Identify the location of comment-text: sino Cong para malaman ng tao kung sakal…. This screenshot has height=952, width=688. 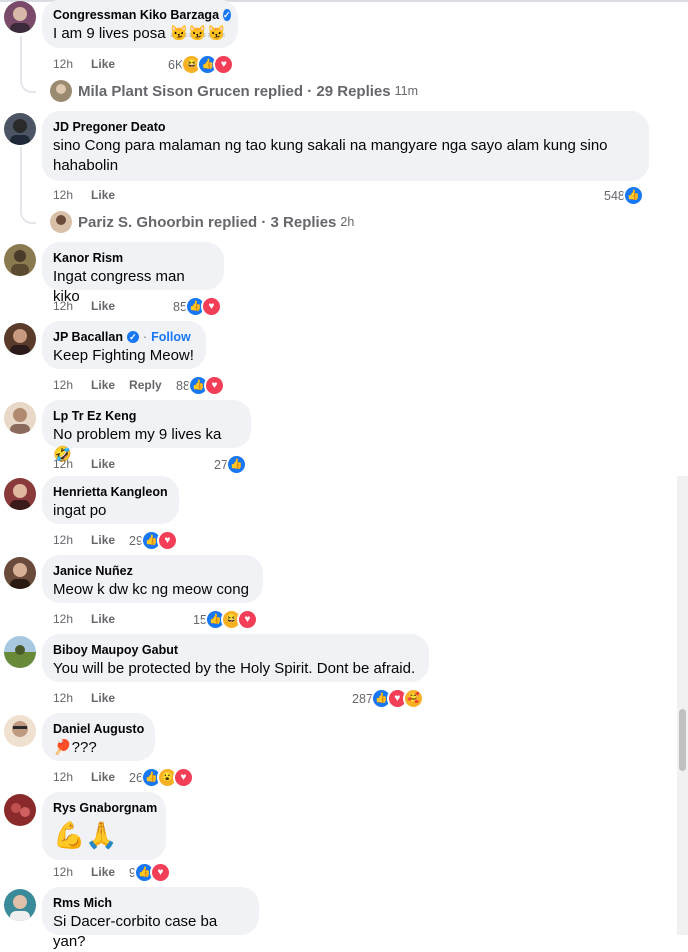
(330, 155).